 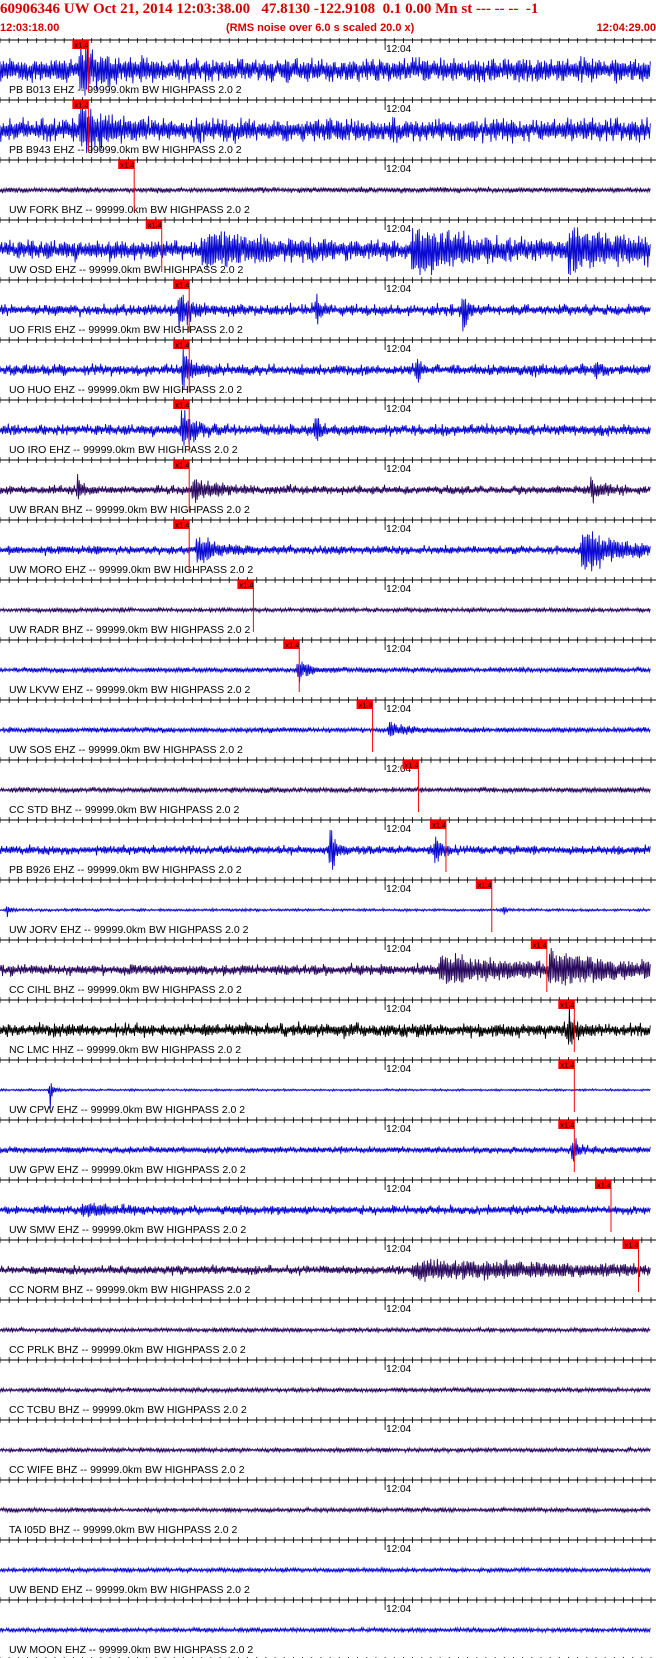 What do you see at coordinates (320, 28) in the screenshot?
I see `scale-note: (RMS noise over 6.0 s scaled 20.0 x)` at bounding box center [320, 28].